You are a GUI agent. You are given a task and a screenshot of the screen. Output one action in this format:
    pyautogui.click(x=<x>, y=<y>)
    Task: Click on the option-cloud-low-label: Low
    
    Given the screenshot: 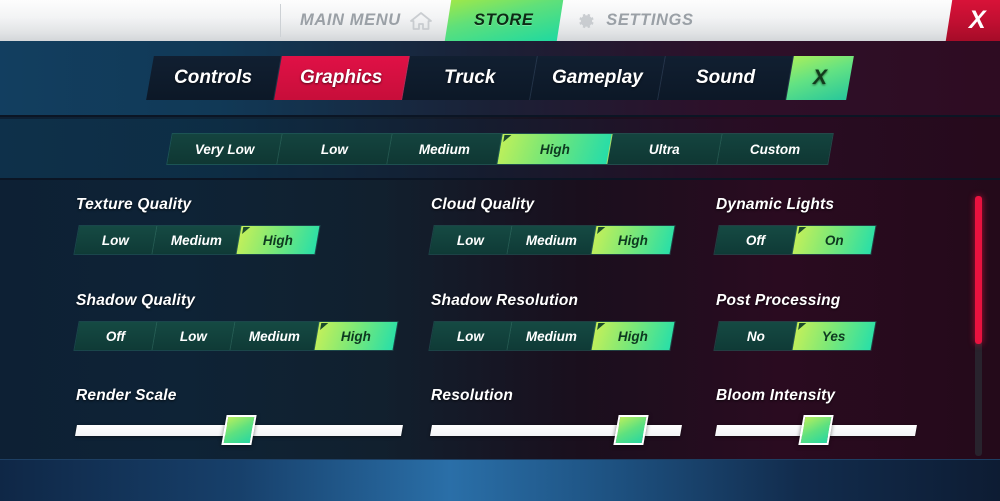 What is the action you would take?
    pyautogui.click(x=470, y=240)
    